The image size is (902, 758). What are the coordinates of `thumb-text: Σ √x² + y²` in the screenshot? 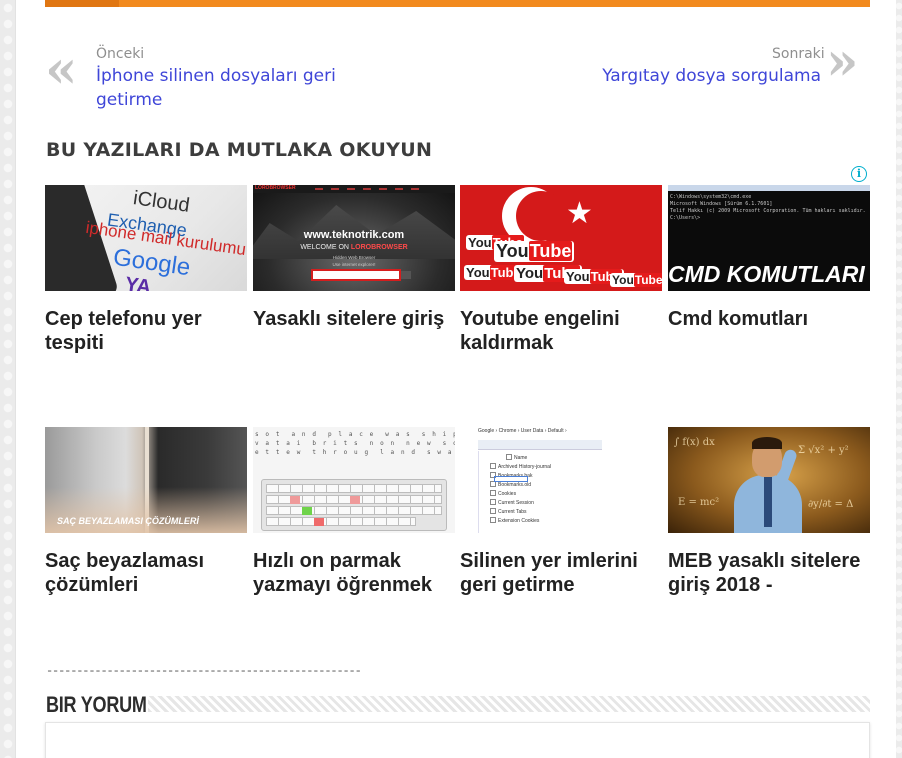 It's located at (823, 450).